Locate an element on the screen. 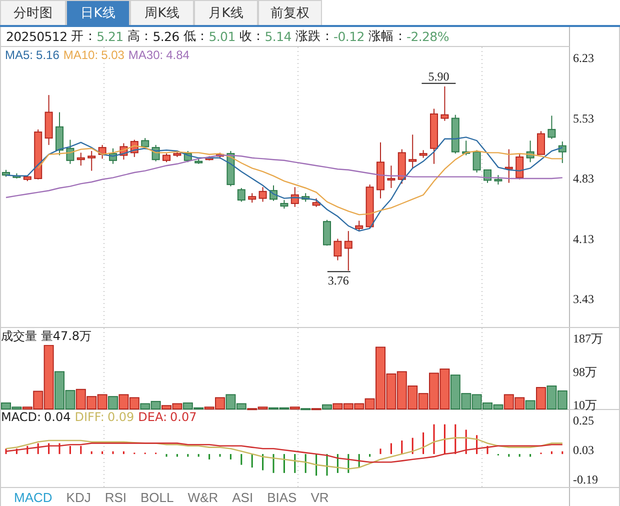  legend-value: 5.03 is located at coordinates (112, 55).